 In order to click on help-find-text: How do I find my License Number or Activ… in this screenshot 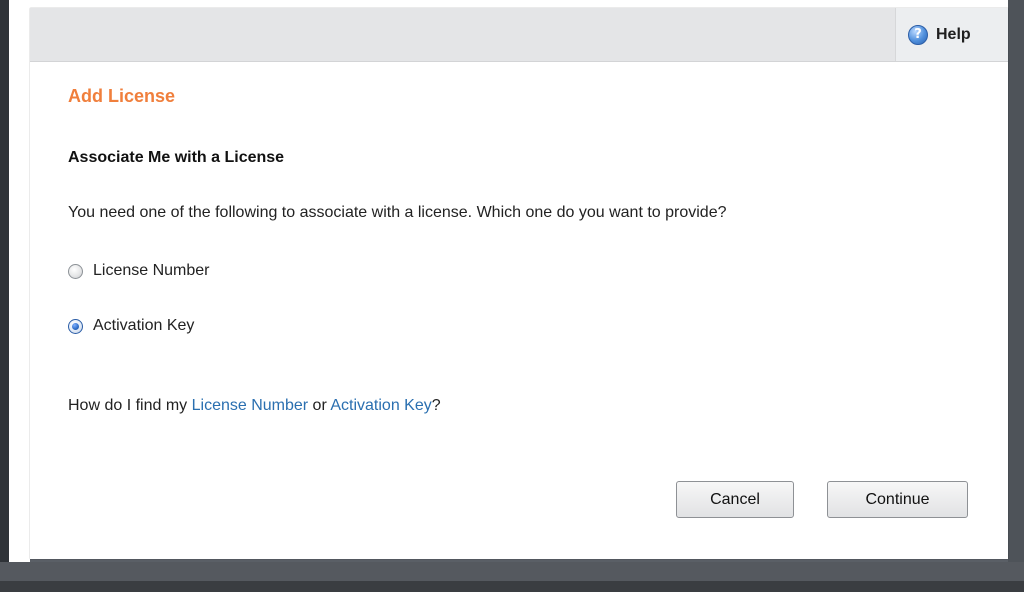, I will do `click(254, 406)`.